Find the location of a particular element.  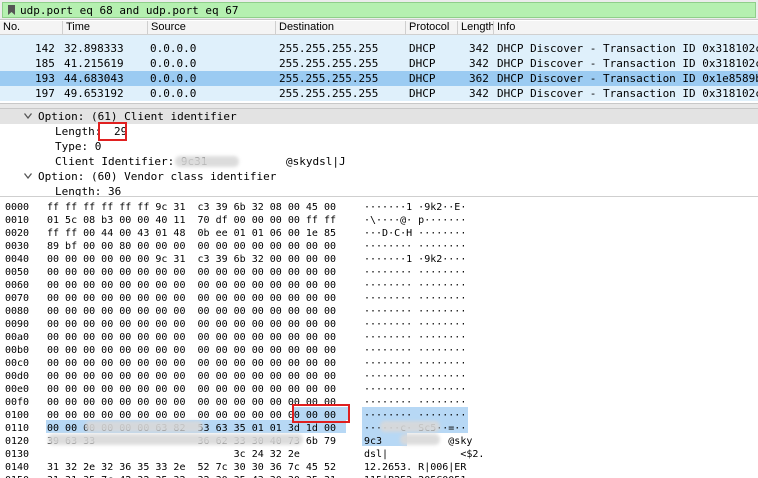

hex-offset: 0030 is located at coordinates (17, 246).